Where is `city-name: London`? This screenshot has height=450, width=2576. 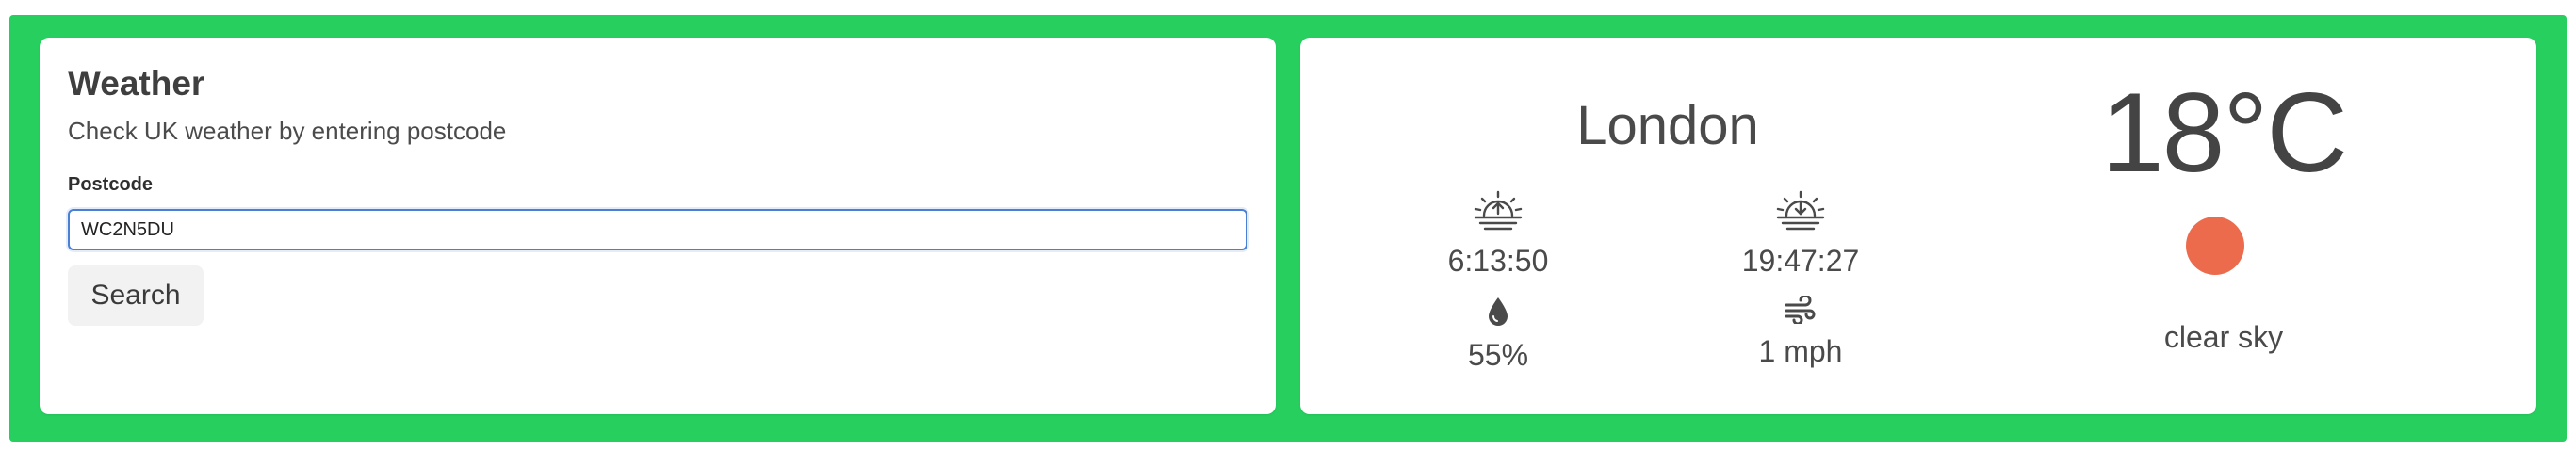
city-name: London is located at coordinates (1667, 125).